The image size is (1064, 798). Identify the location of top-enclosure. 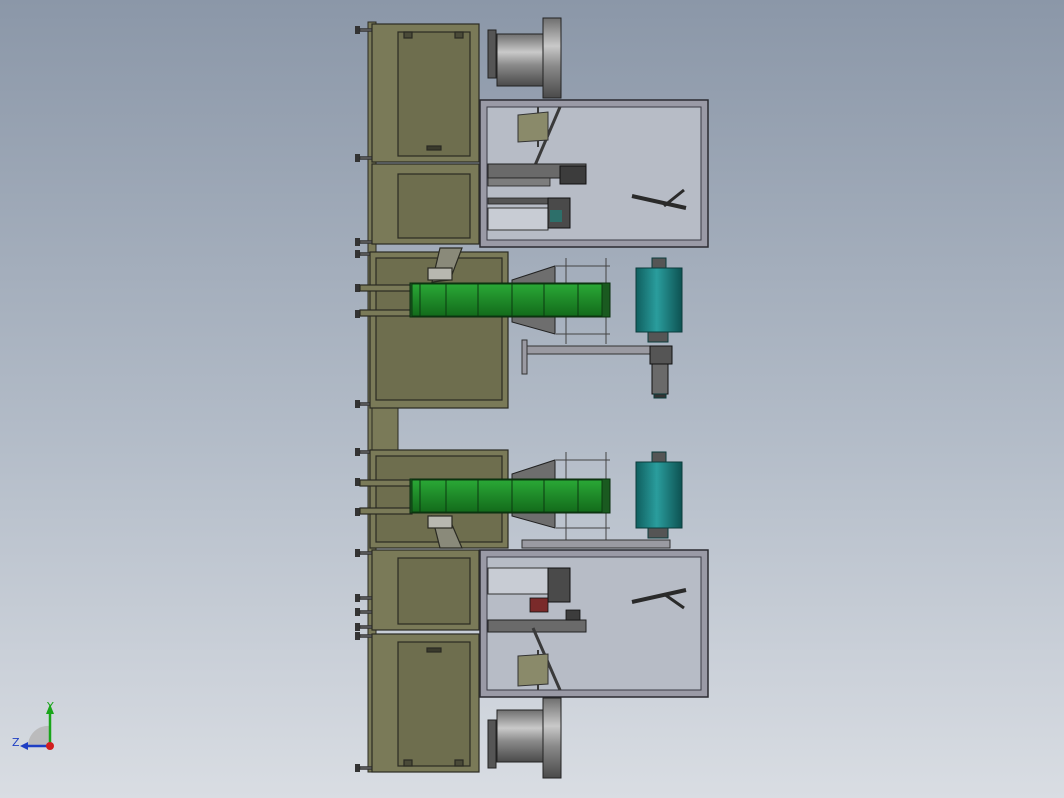
(594, 173).